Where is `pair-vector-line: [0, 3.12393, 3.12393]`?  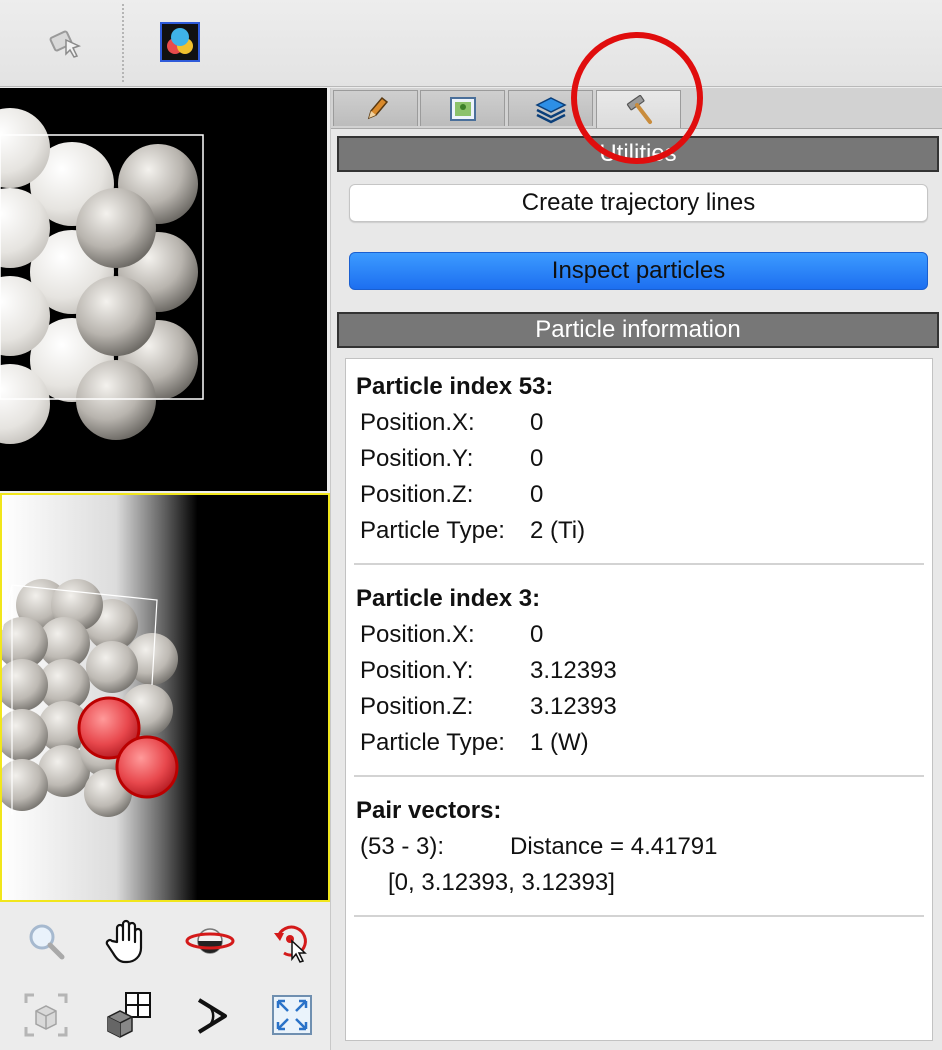
pair-vector-line: [0, 3.12393, 3.12393] is located at coordinates (501, 882).